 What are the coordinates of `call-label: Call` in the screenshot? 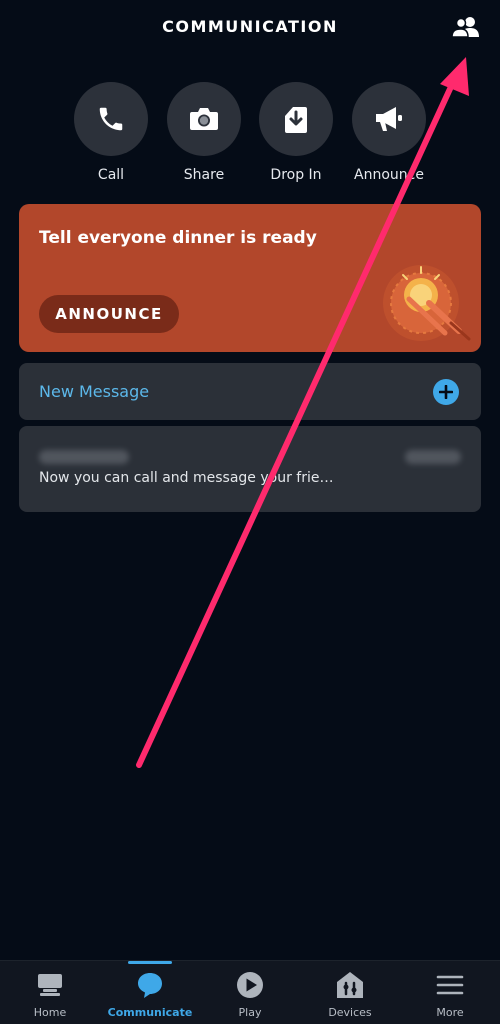 It's located at (111, 175).